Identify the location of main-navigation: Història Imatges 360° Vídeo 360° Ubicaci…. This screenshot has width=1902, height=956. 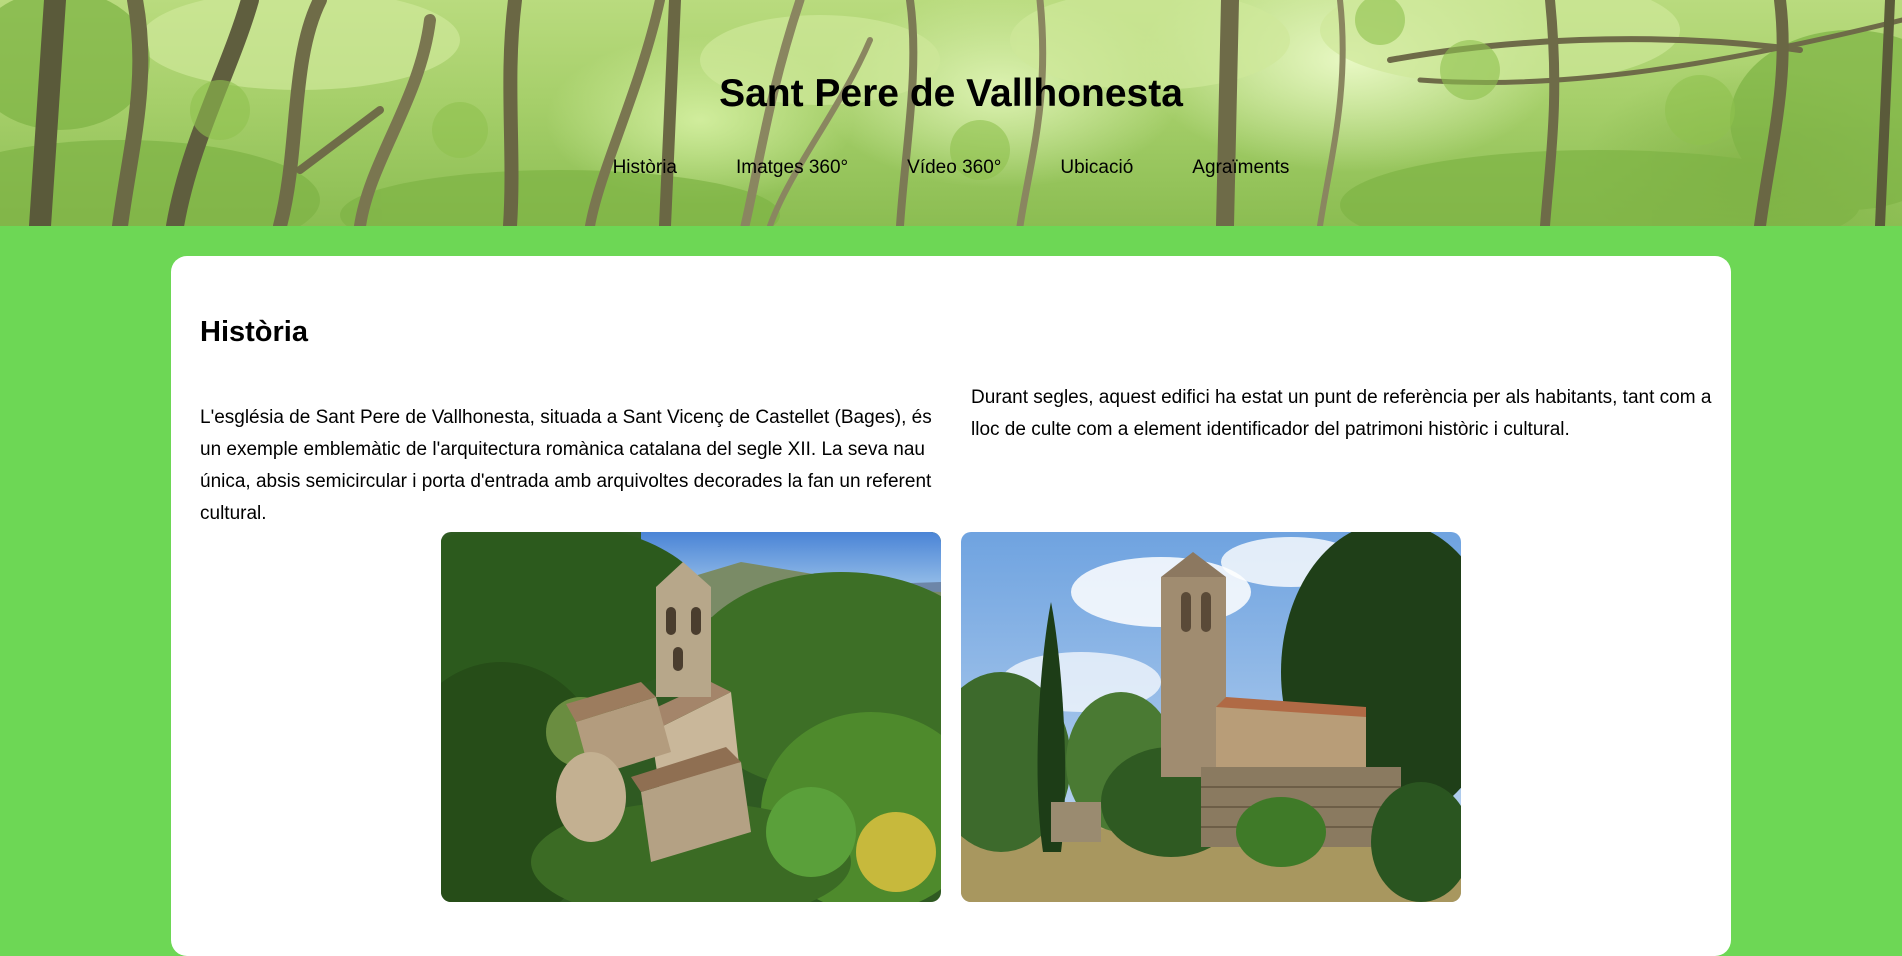
(951, 168).